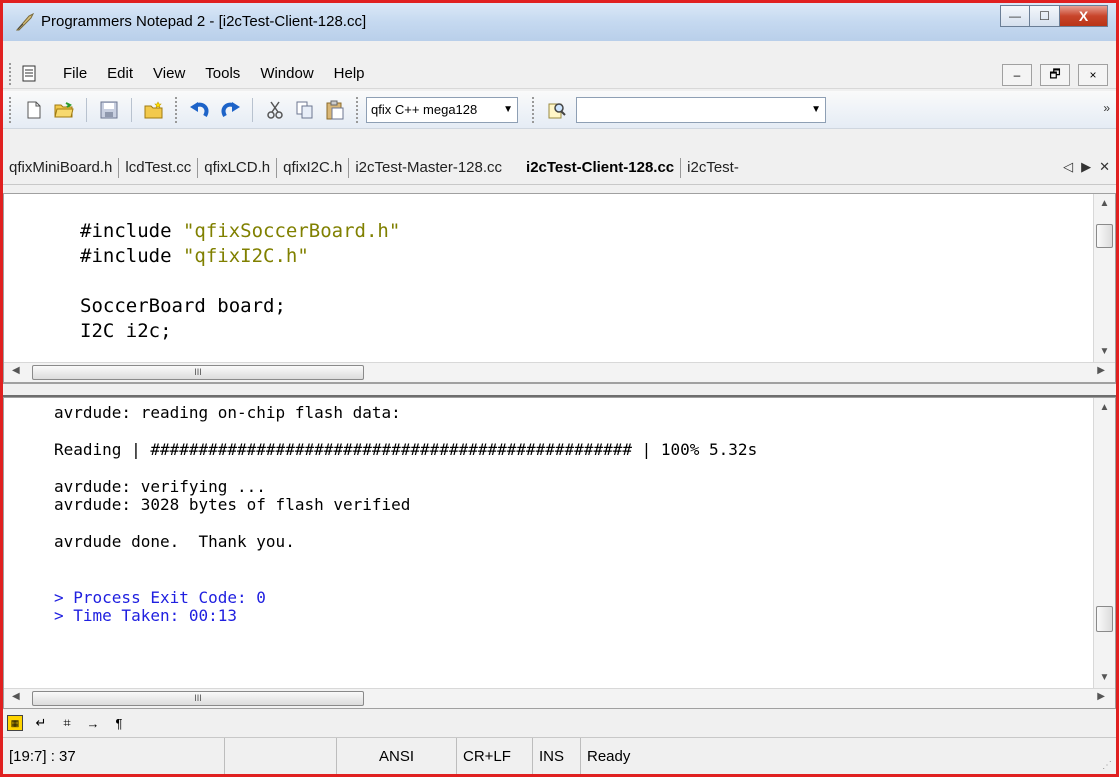 The image size is (1119, 777). What do you see at coordinates (1106, 108) in the screenshot?
I see `toolbar-overflow-icon: »` at bounding box center [1106, 108].